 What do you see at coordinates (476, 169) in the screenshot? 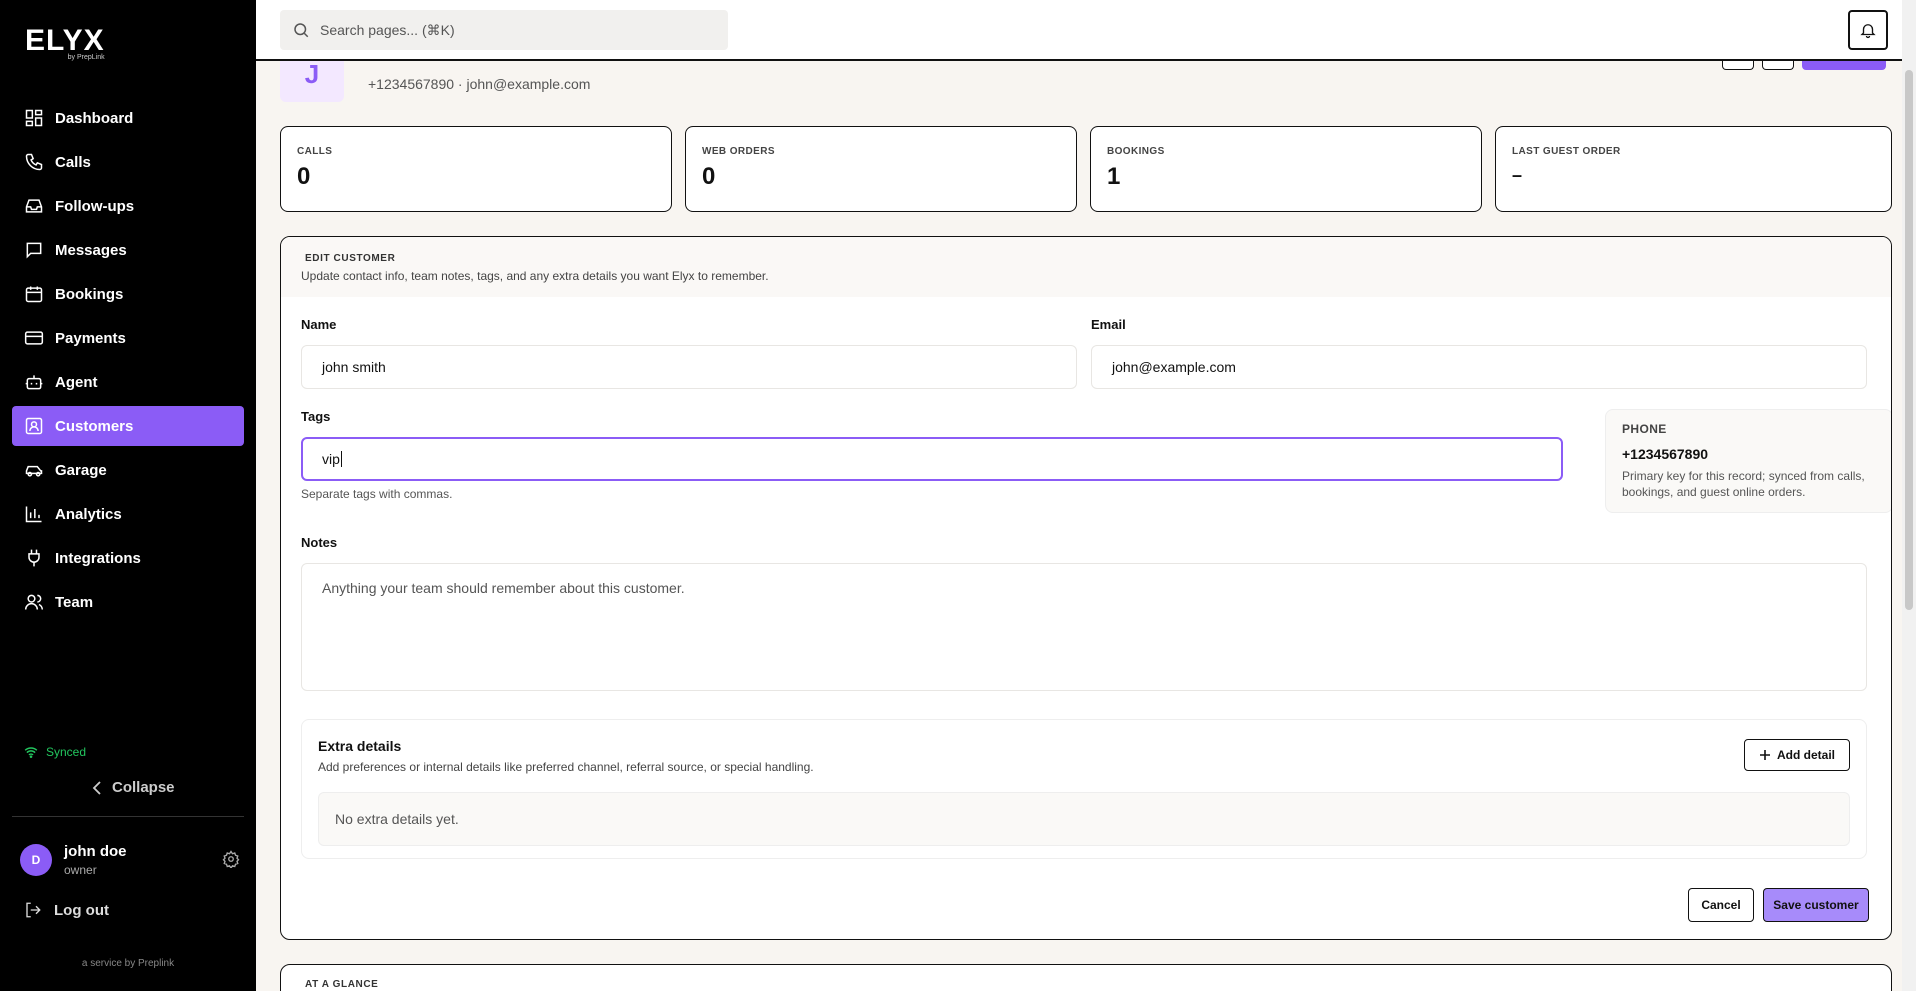
I see `stat-card-calls: CALLS 0` at bounding box center [476, 169].